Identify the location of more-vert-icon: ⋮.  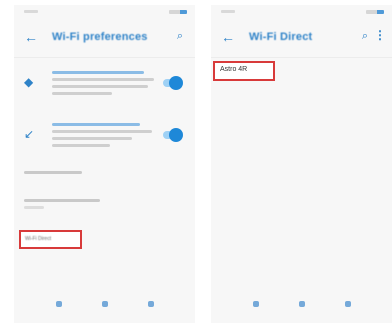
(380, 35).